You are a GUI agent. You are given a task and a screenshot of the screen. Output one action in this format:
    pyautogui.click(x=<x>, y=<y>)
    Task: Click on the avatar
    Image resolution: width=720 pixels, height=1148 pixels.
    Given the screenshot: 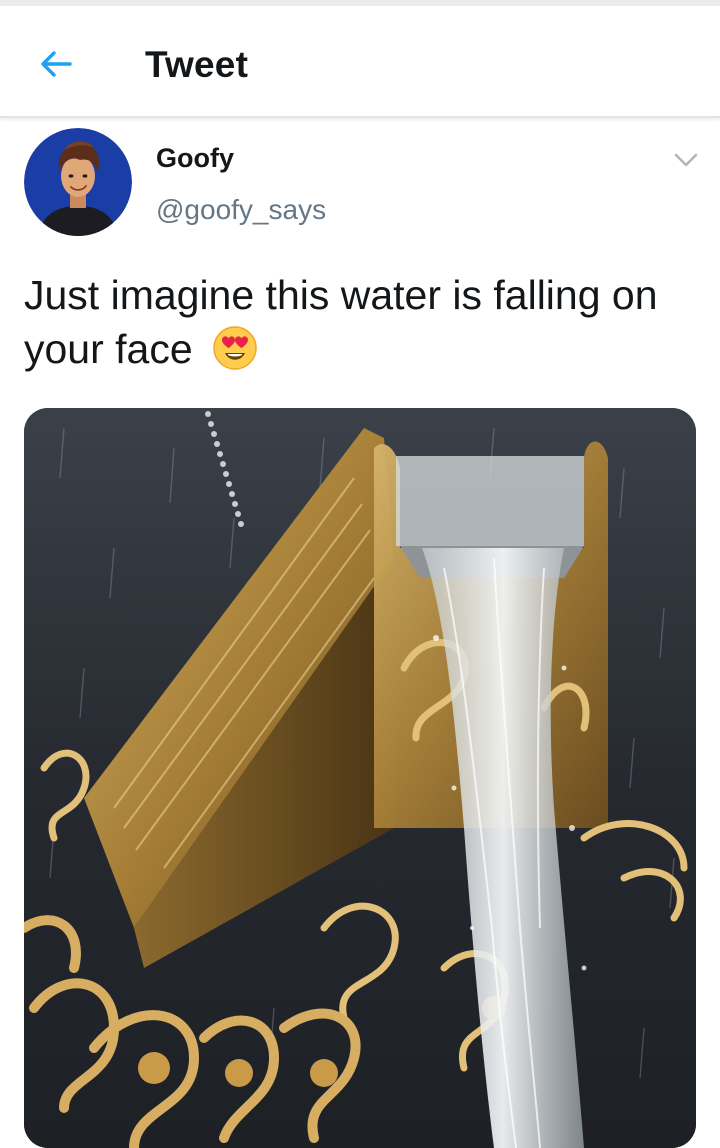 What is the action you would take?
    pyautogui.click(x=78, y=182)
    